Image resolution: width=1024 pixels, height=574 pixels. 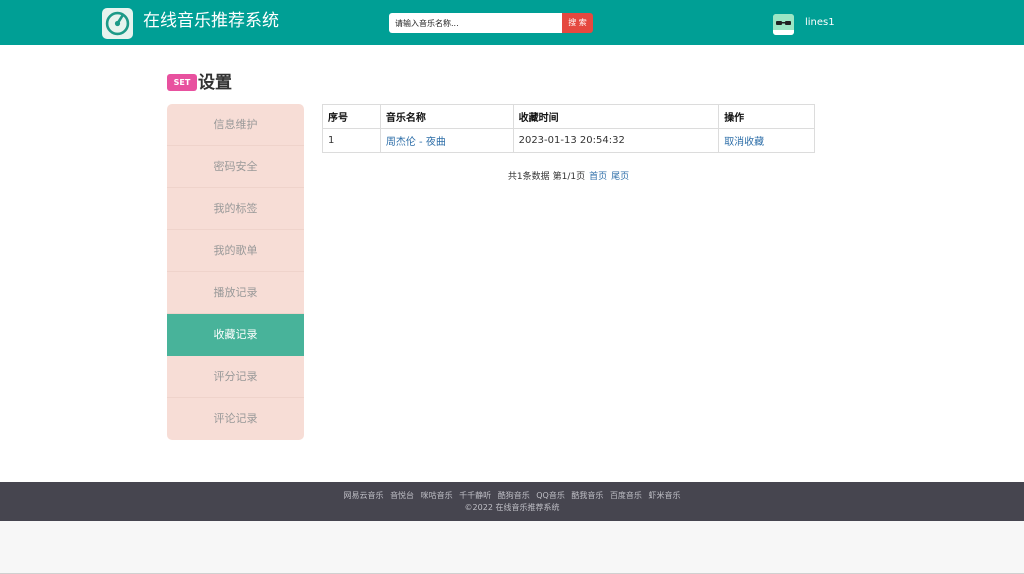 What do you see at coordinates (215, 83) in the screenshot?
I see `page-title: 设置` at bounding box center [215, 83].